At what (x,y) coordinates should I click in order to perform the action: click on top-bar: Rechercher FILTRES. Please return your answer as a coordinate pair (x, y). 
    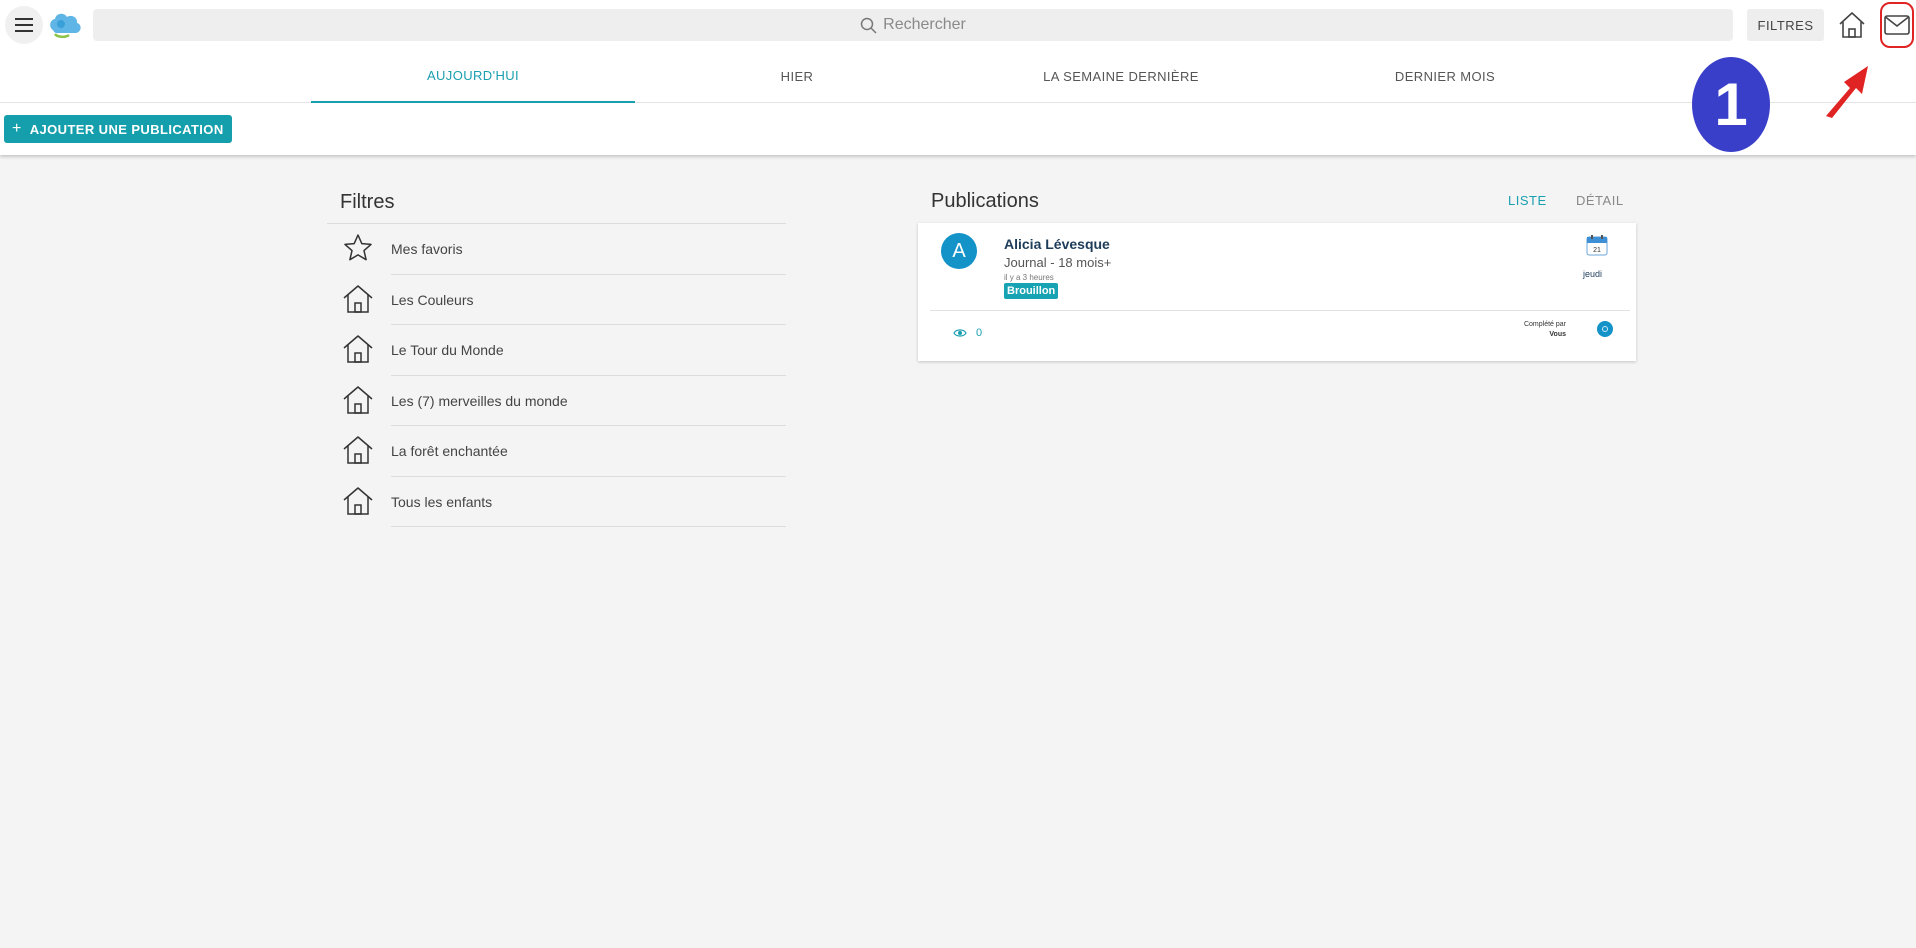
    Looking at the image, I should click on (958, 25).